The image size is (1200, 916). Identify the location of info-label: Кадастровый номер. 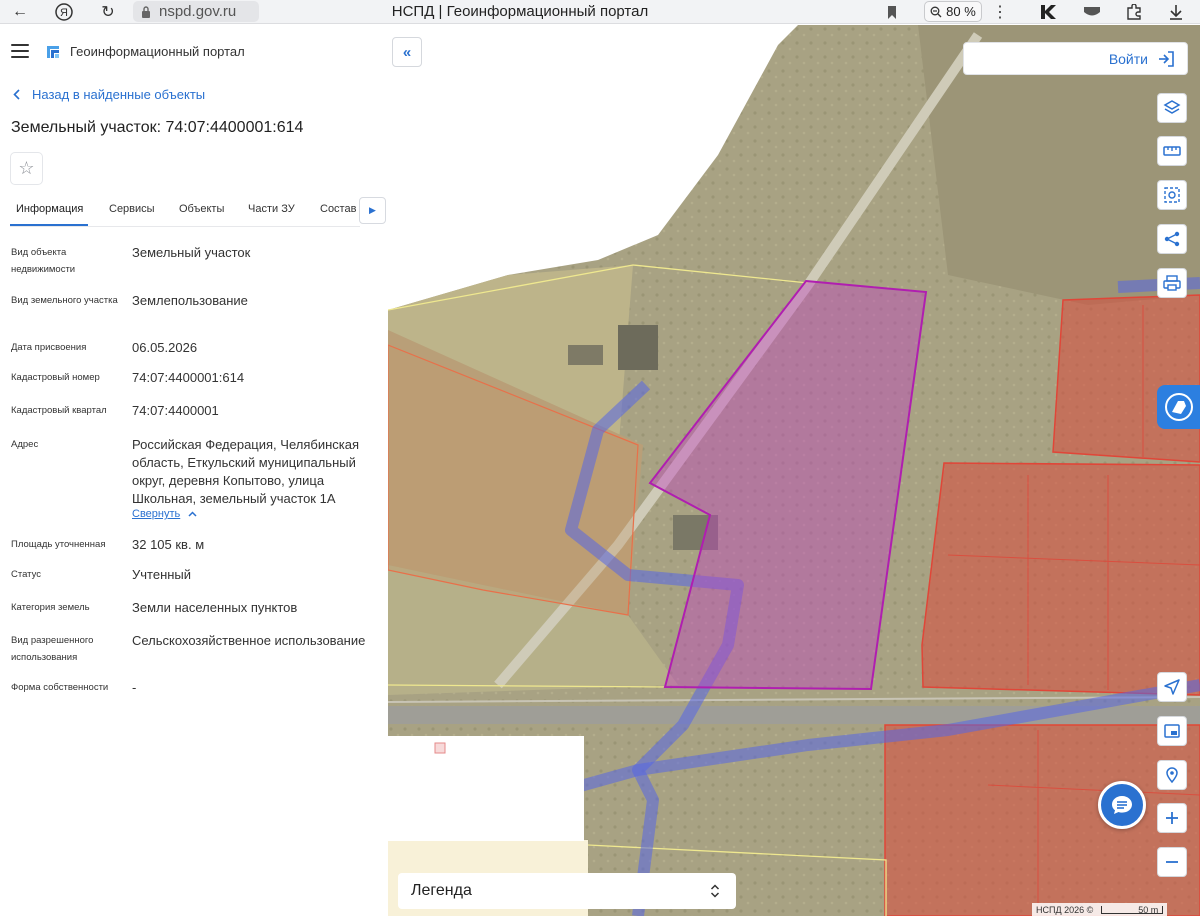
(55, 377).